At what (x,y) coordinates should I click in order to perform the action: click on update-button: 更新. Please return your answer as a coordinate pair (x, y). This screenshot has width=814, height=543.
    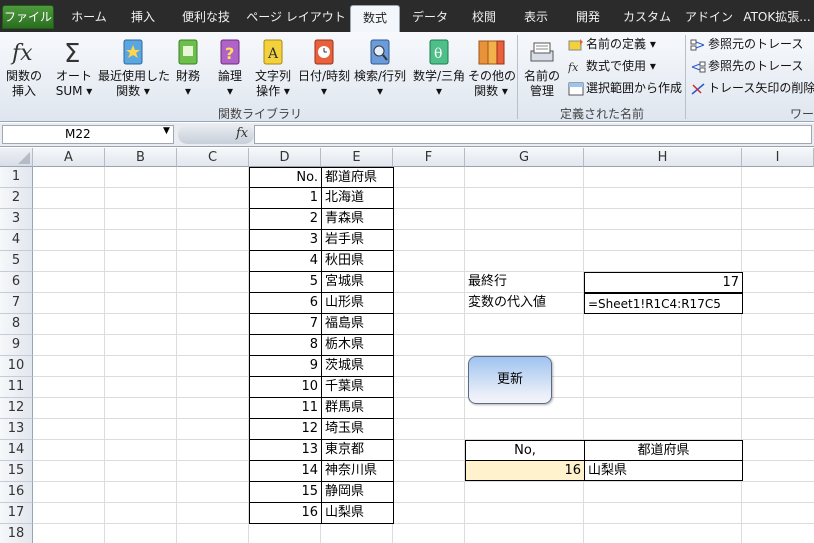
    Looking at the image, I should click on (510, 380).